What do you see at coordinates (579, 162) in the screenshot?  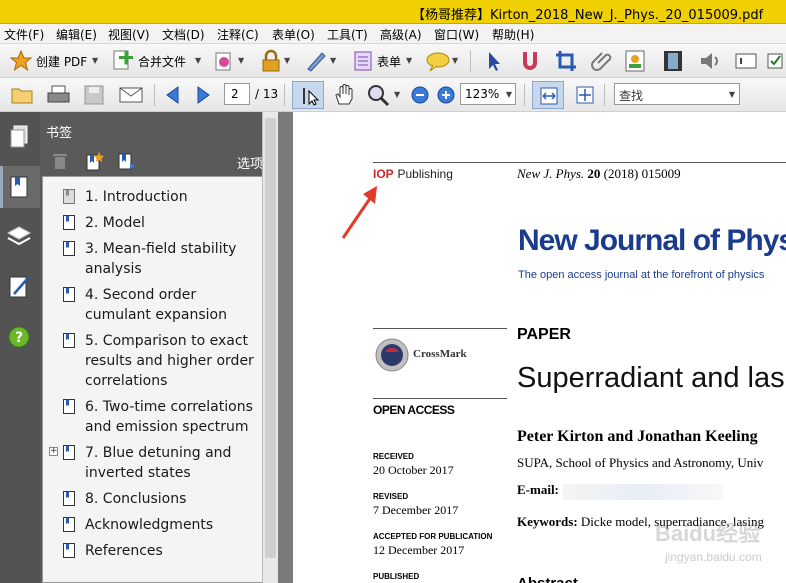 I see `header-rule` at bounding box center [579, 162].